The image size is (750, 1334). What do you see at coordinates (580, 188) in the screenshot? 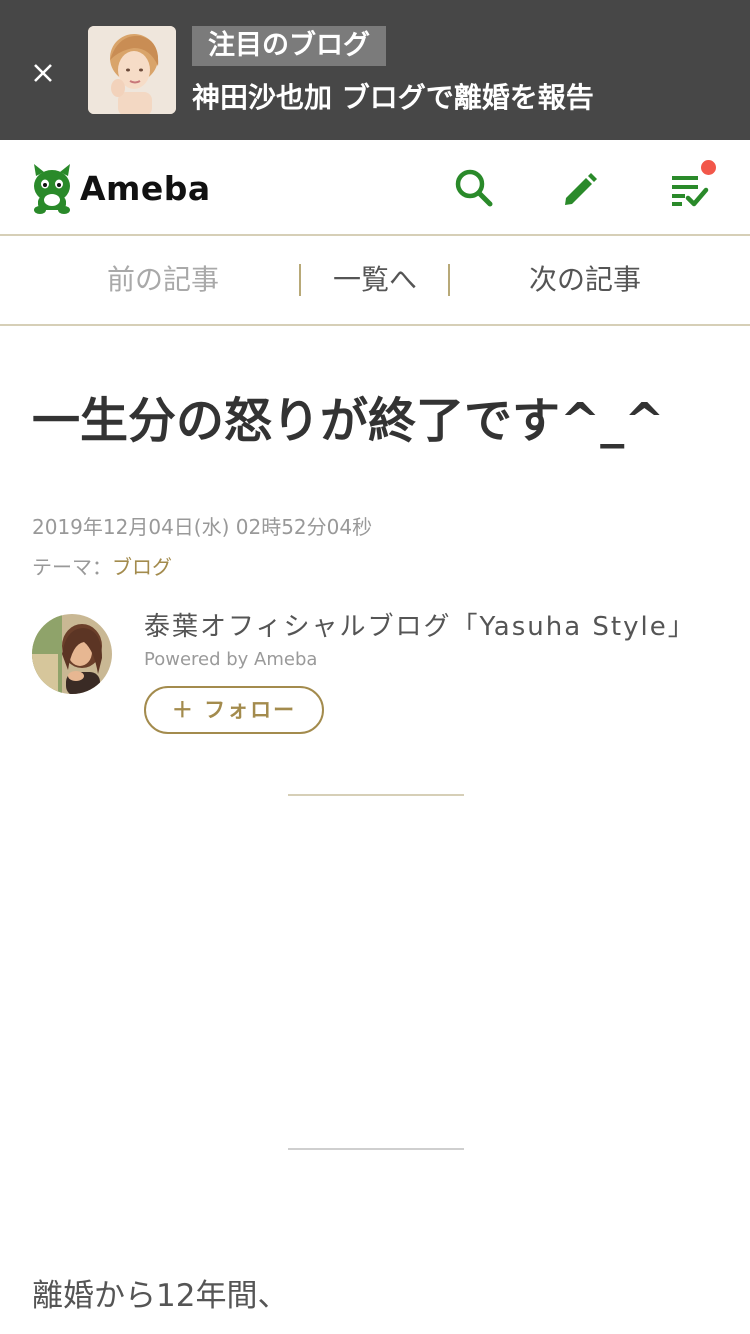
I see `edit-pencil-icon` at bounding box center [580, 188].